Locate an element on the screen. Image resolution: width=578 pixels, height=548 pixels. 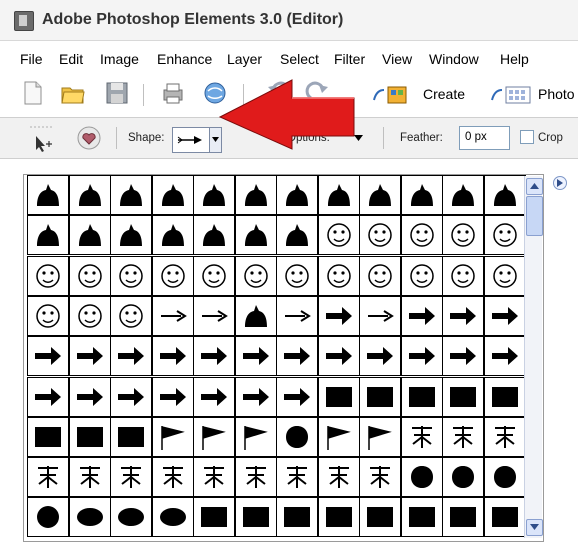
menu-window: Window is located at coordinates (454, 59).